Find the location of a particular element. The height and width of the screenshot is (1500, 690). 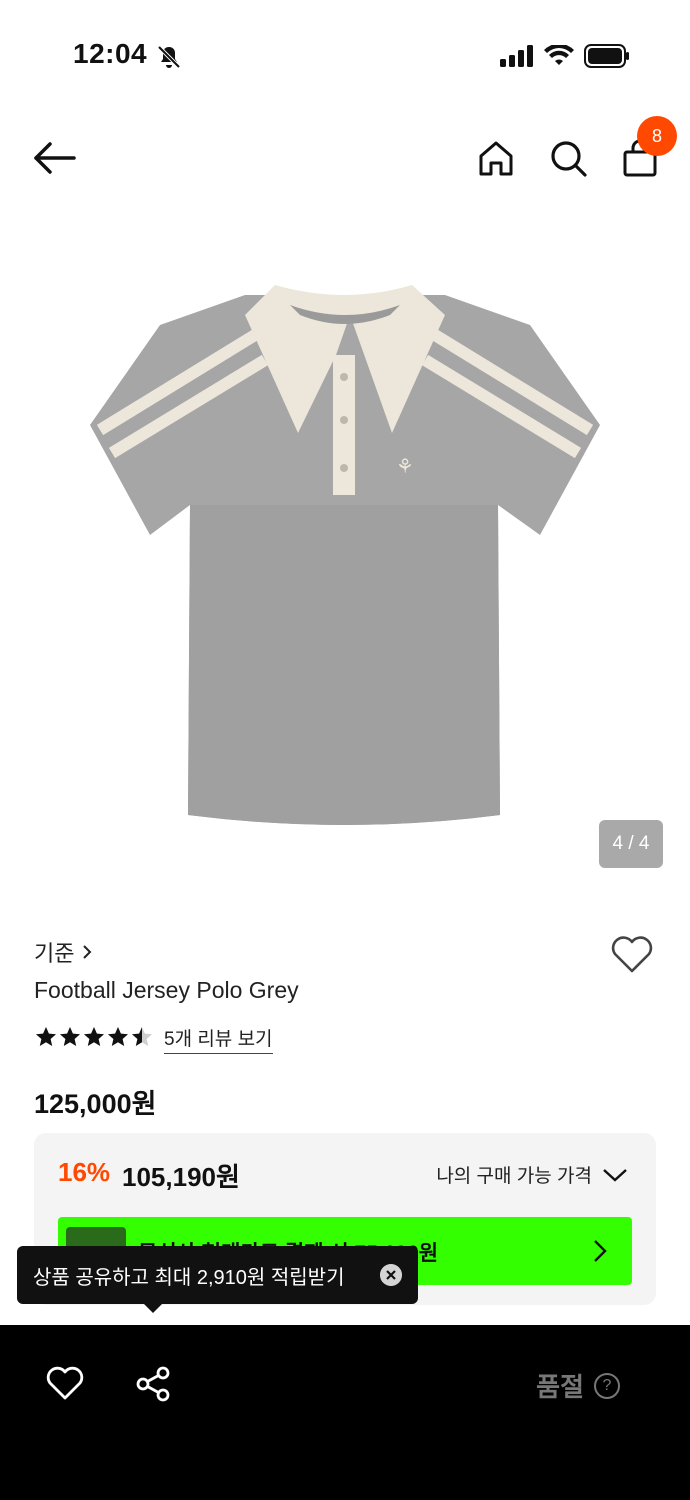

share-icon is located at coordinates (153, 1384).